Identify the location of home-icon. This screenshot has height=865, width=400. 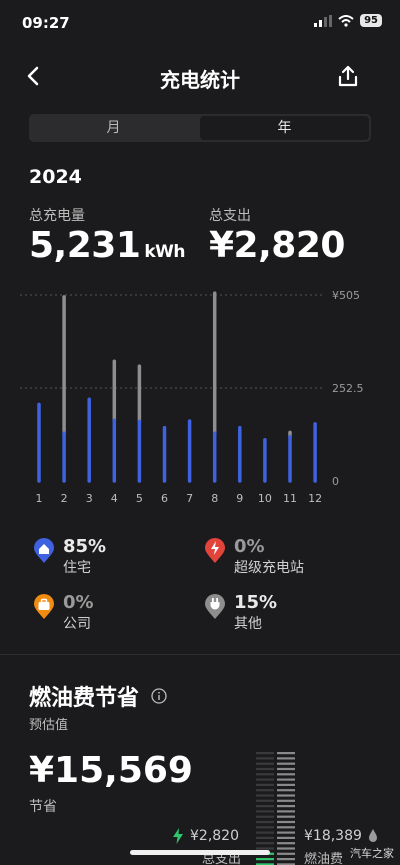
(44, 550).